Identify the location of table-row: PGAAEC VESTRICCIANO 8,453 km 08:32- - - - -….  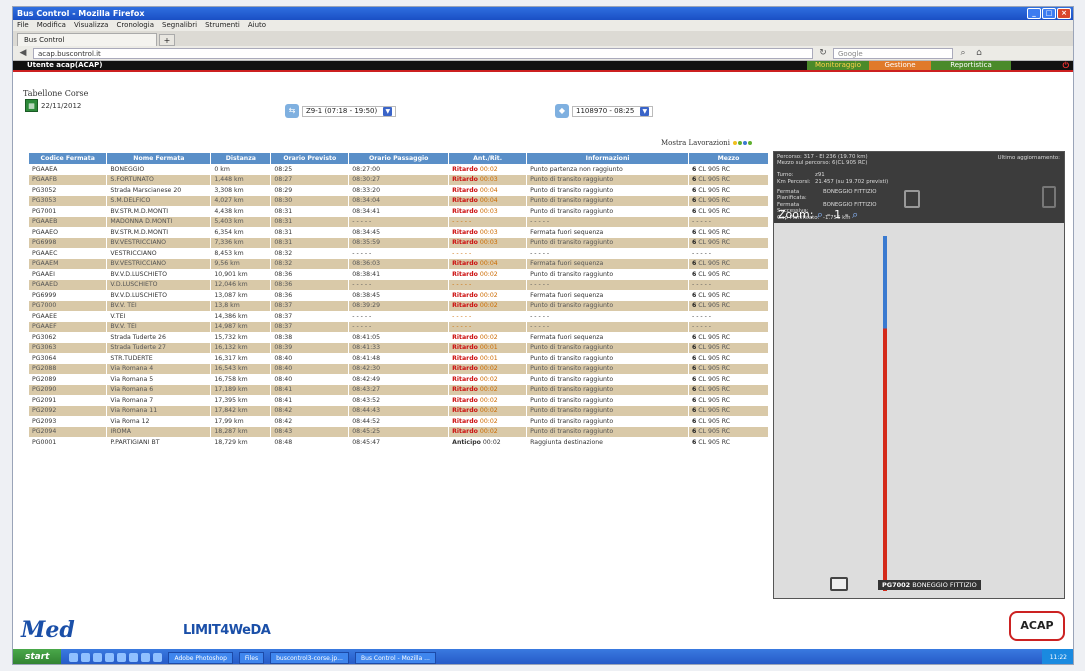
(399, 253).